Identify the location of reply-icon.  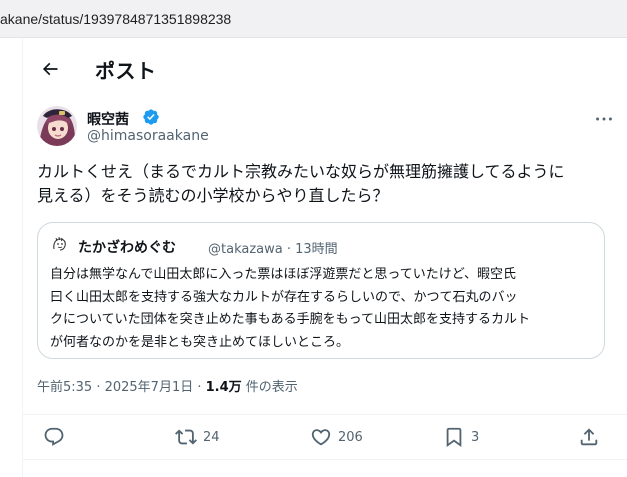
(54, 436).